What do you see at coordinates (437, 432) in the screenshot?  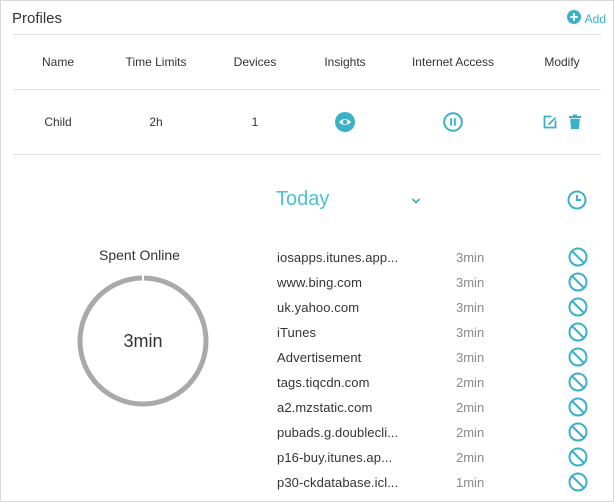 I see `list-item: pubads.g.doublecli... 2min` at bounding box center [437, 432].